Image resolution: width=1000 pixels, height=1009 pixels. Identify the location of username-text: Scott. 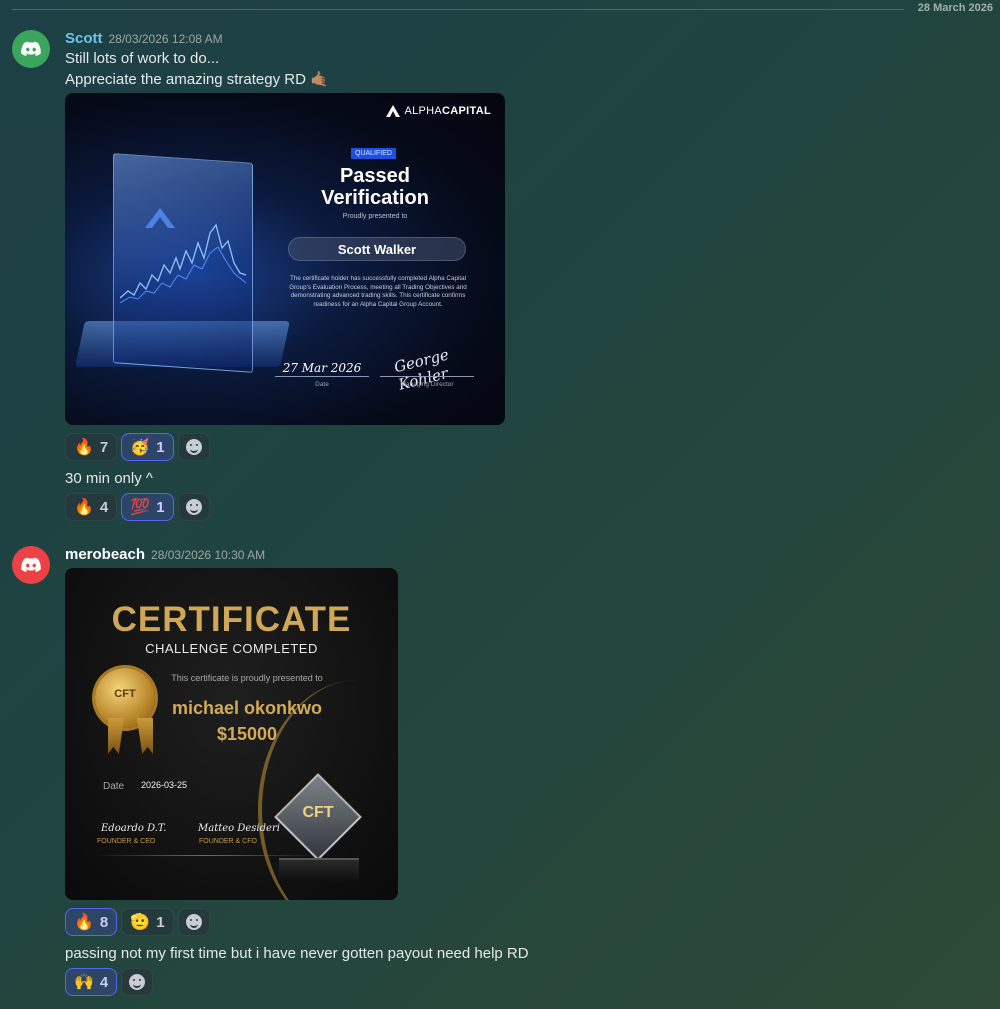
(84, 38).